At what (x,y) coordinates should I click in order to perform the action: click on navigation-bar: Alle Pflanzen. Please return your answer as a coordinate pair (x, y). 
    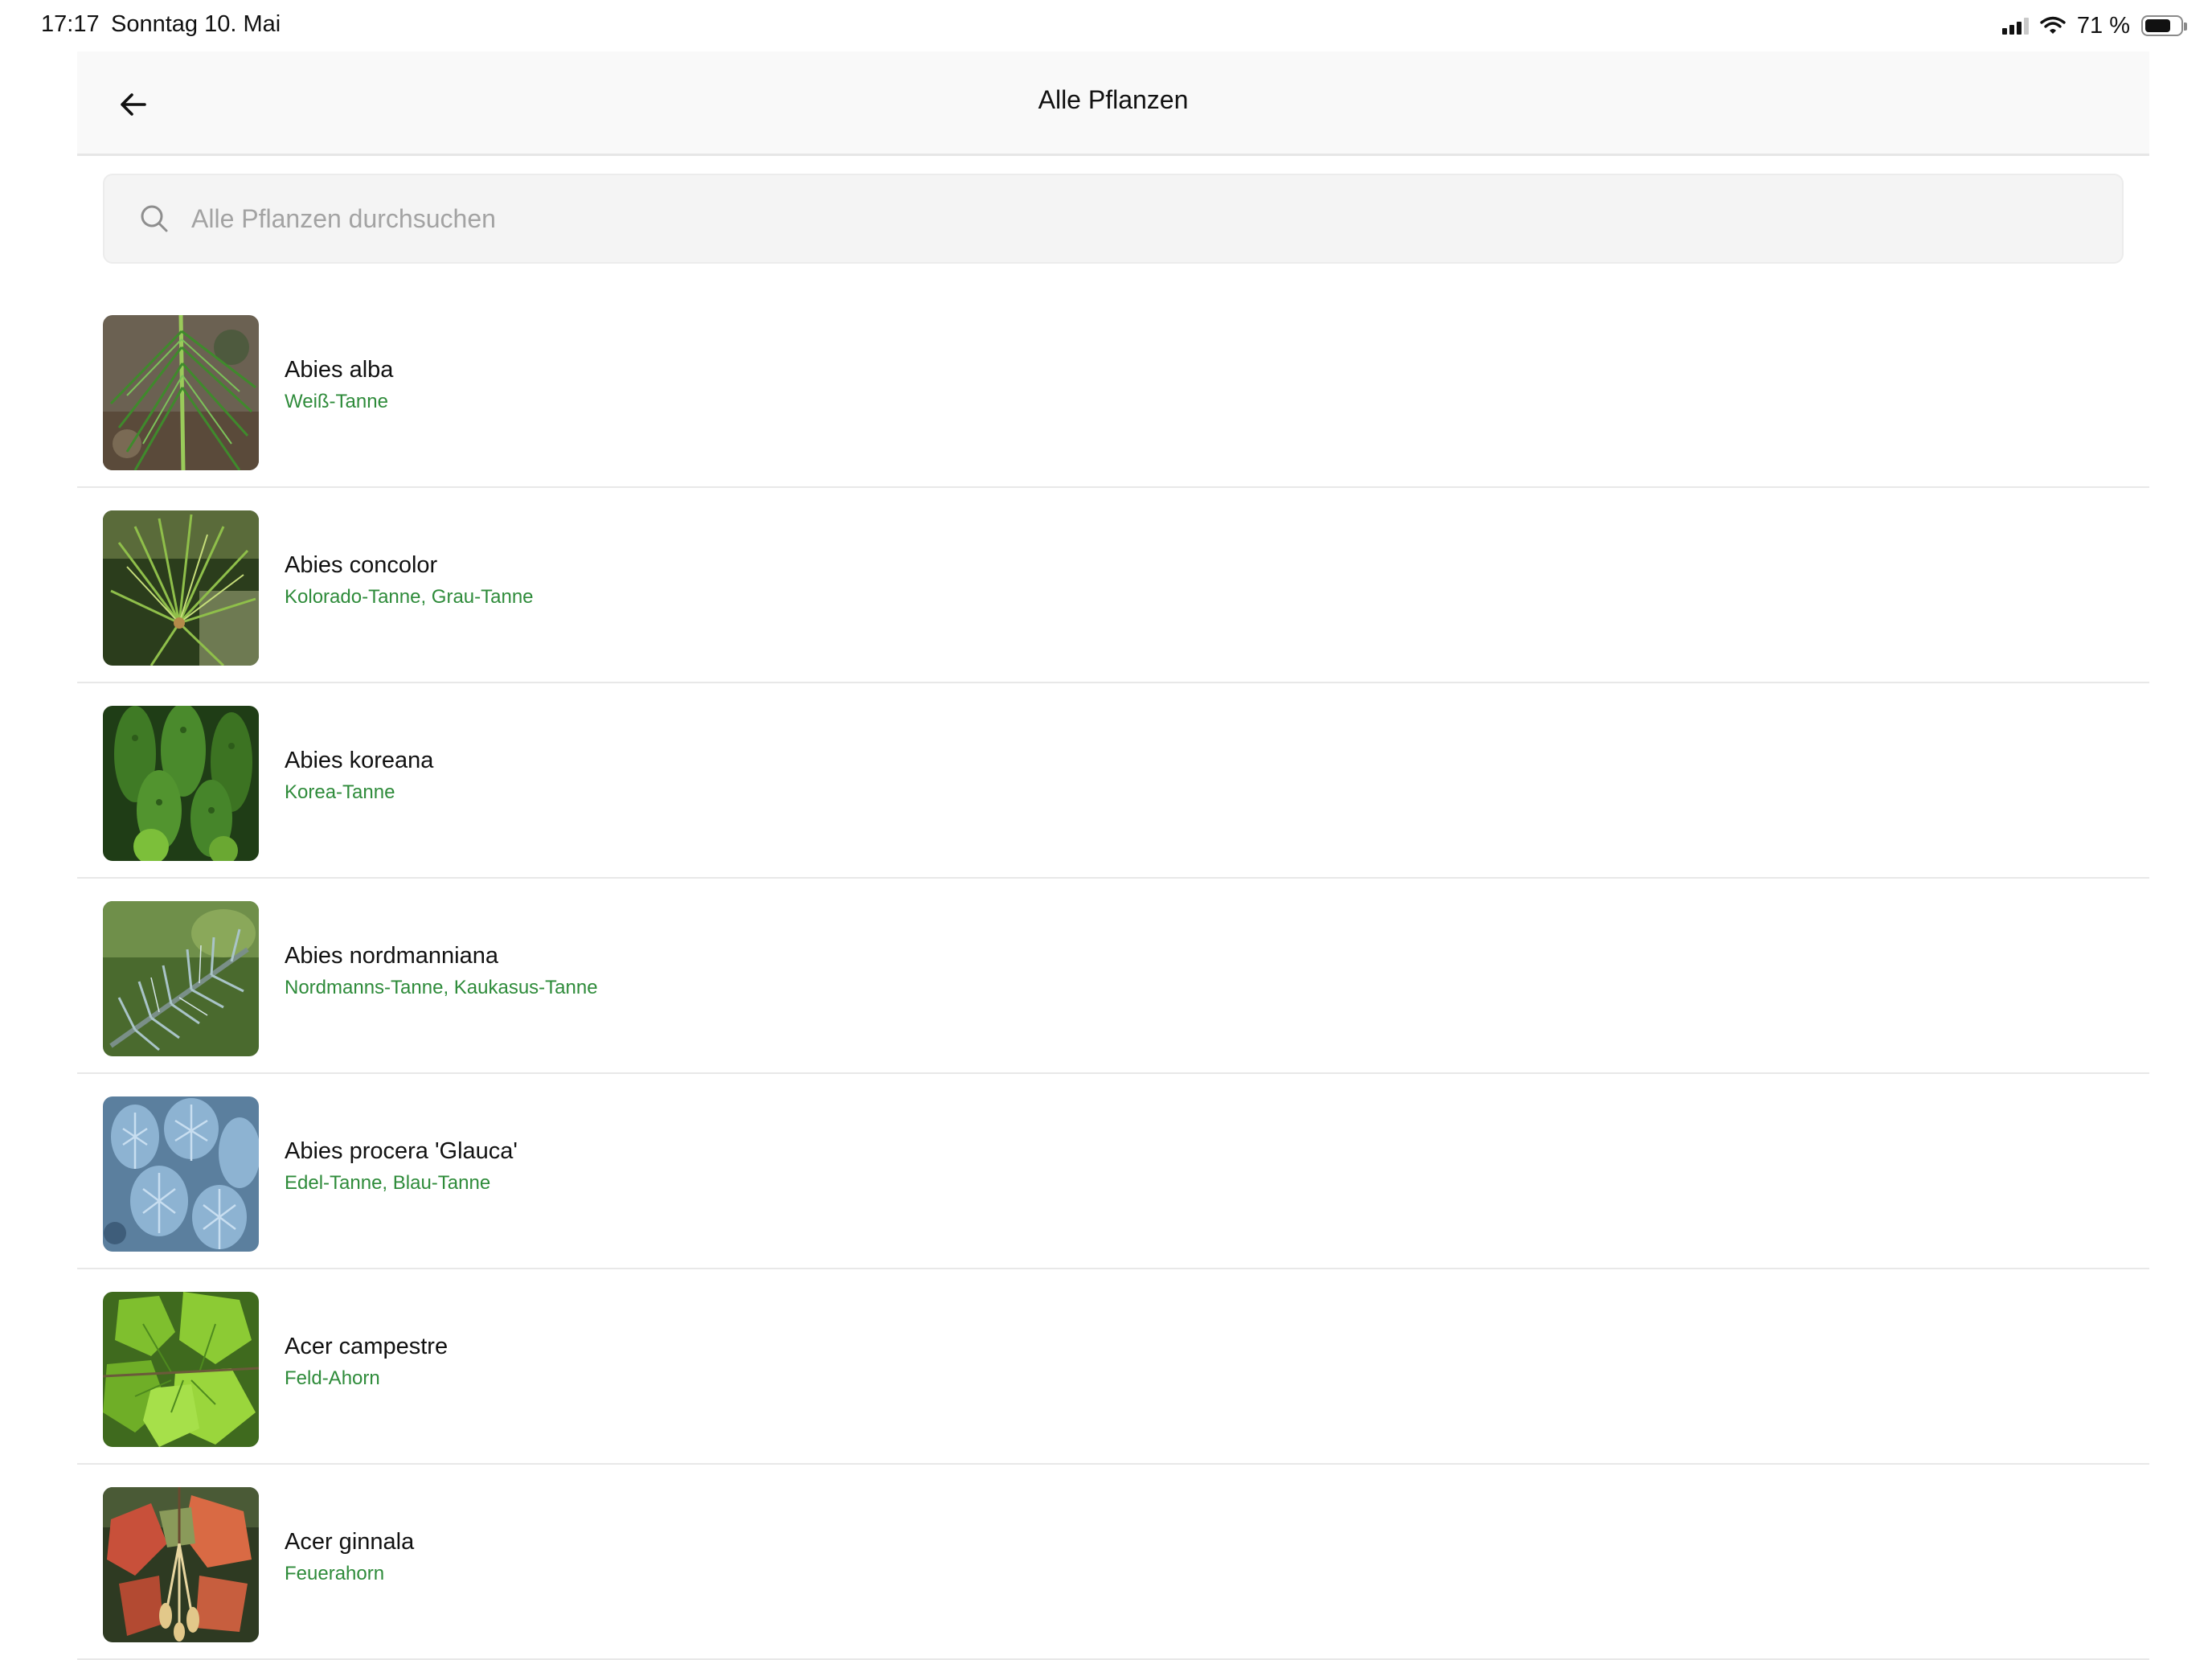
    Looking at the image, I should click on (1113, 103).